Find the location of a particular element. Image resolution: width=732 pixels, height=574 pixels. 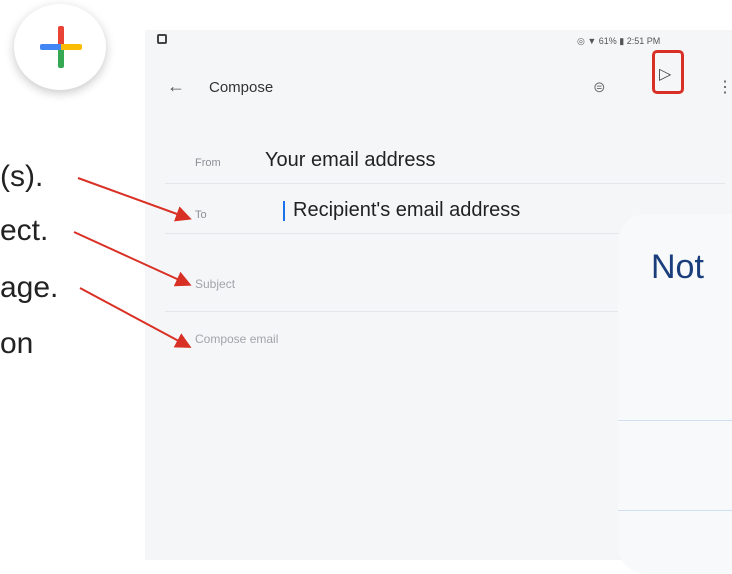

status-indicators: ◎ ▼ 61% ▮ 2:51 PM is located at coordinates (619, 41).